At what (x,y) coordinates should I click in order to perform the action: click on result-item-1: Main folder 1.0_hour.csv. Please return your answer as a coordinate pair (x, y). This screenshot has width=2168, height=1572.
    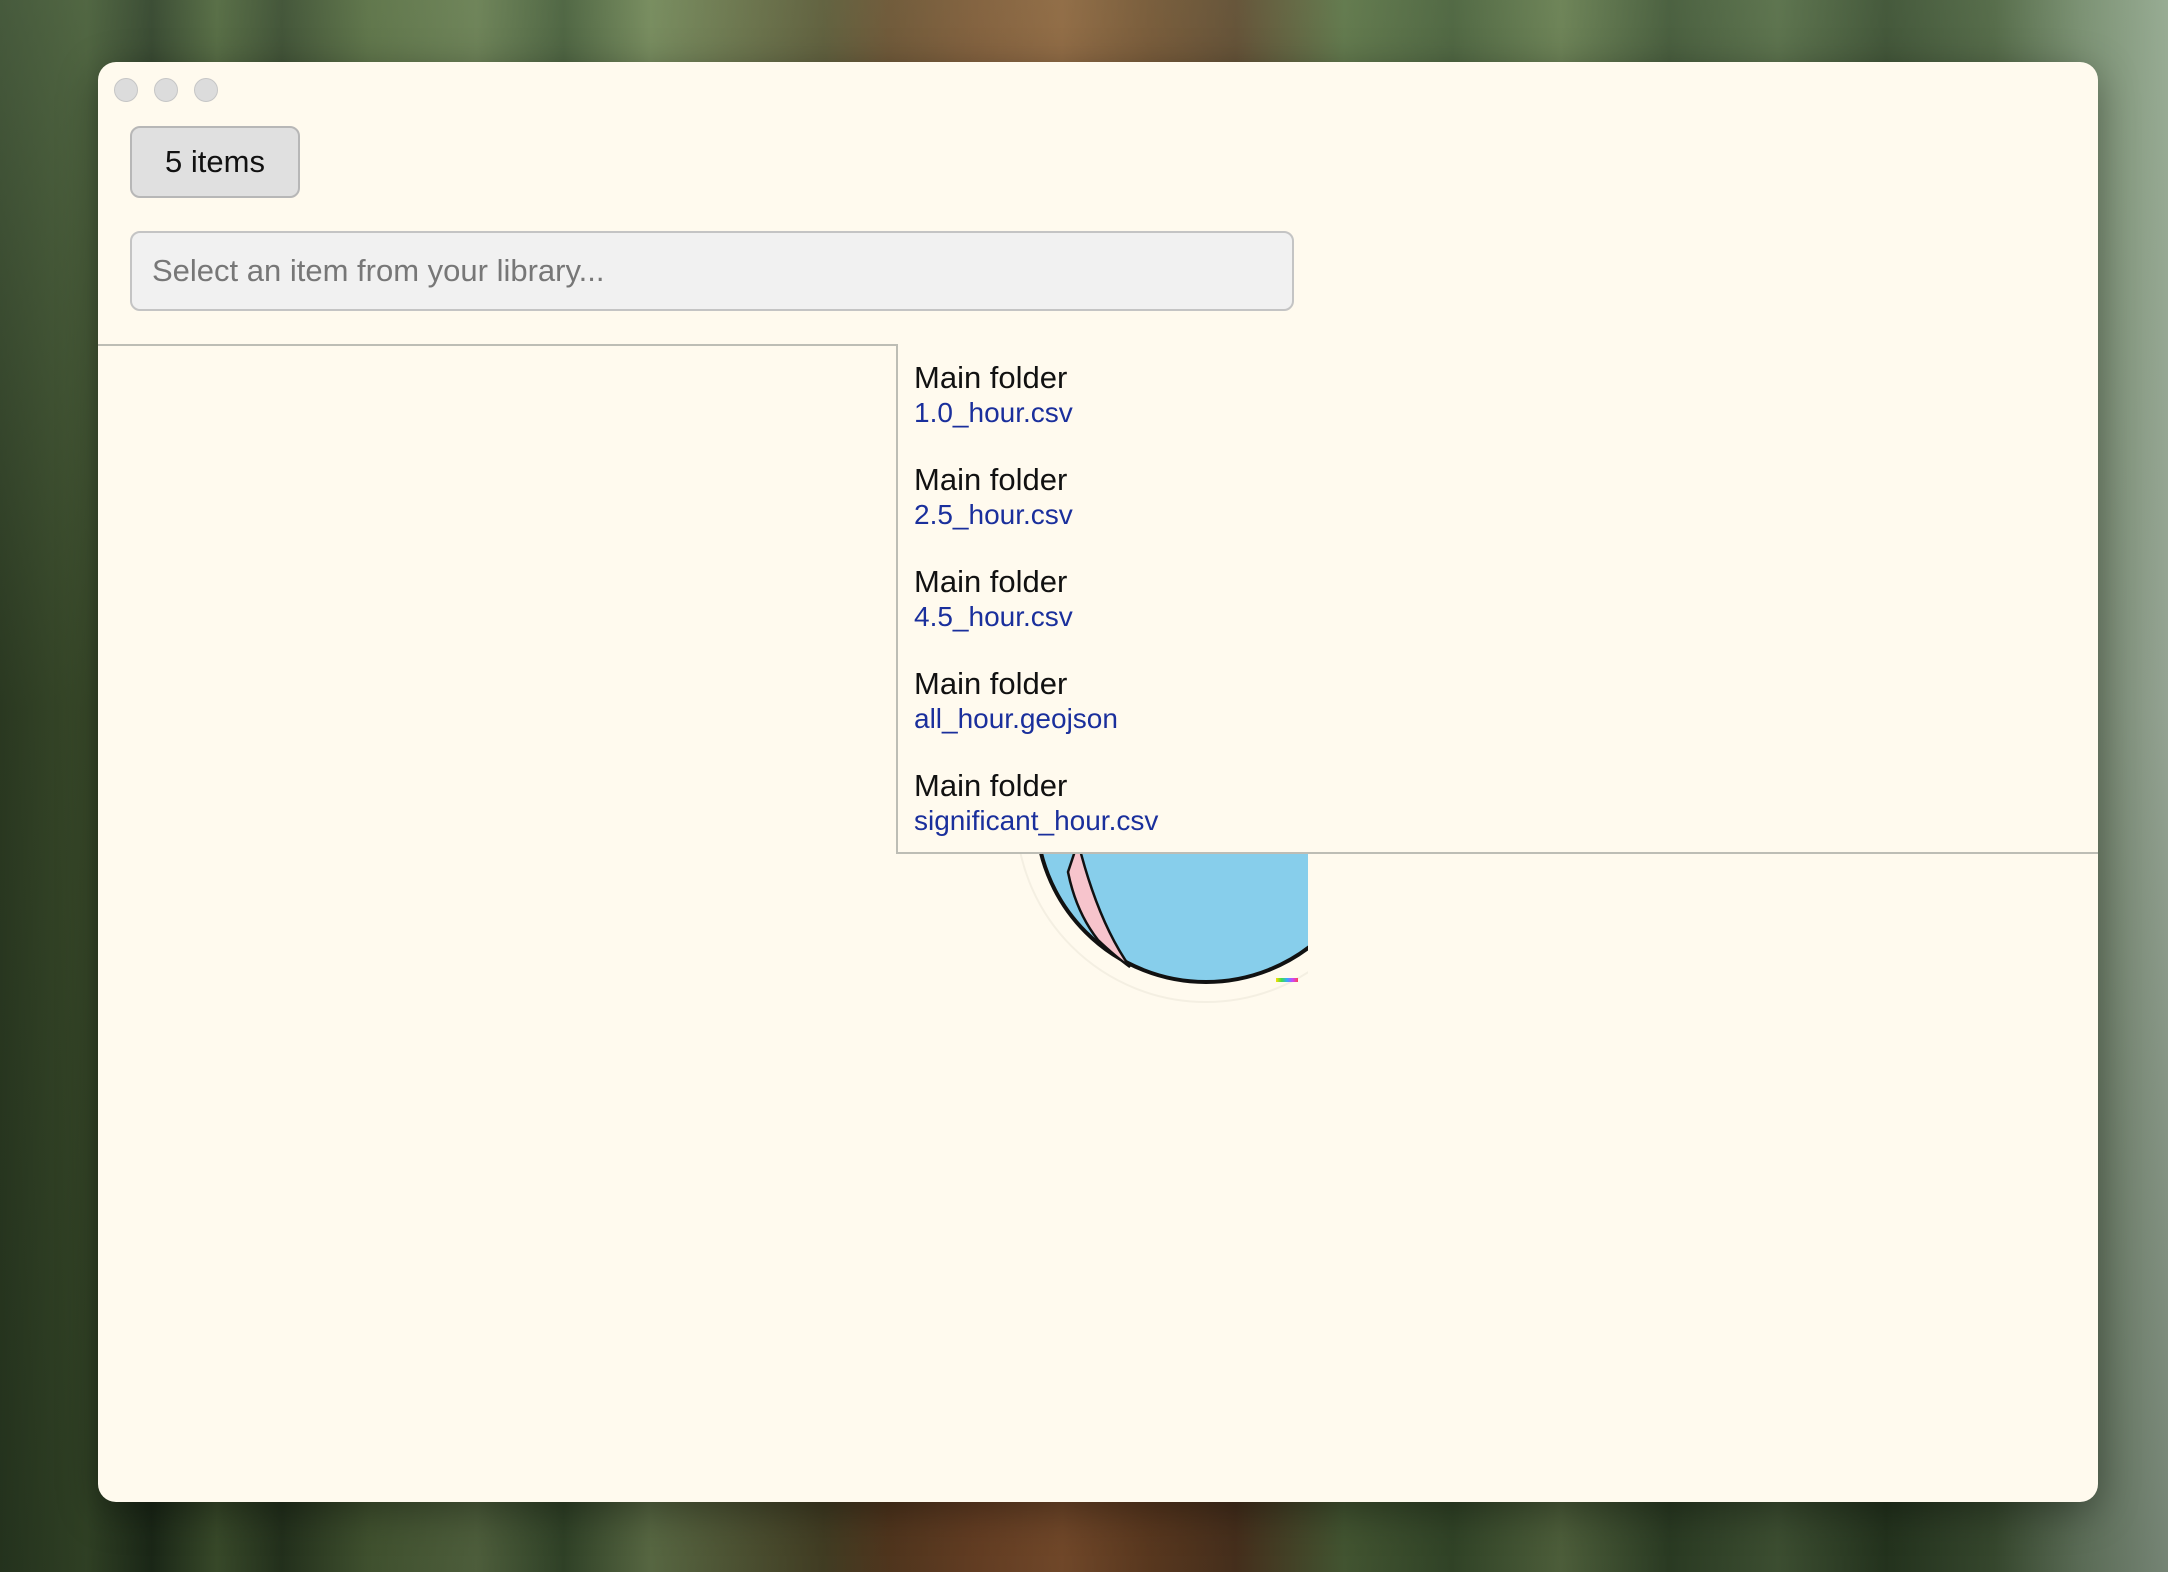
    Looking at the image, I should click on (1498, 411).